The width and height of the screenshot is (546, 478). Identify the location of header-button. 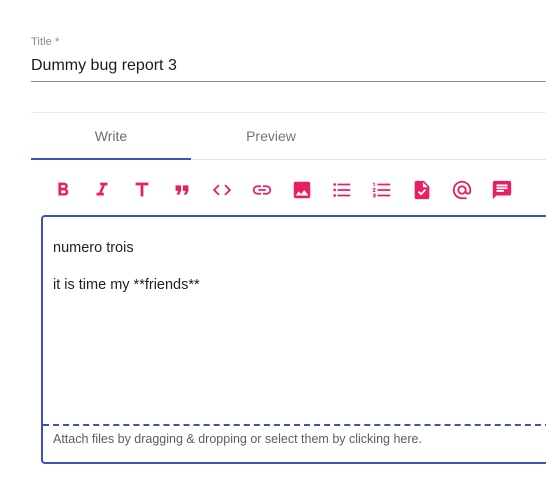
(142, 190).